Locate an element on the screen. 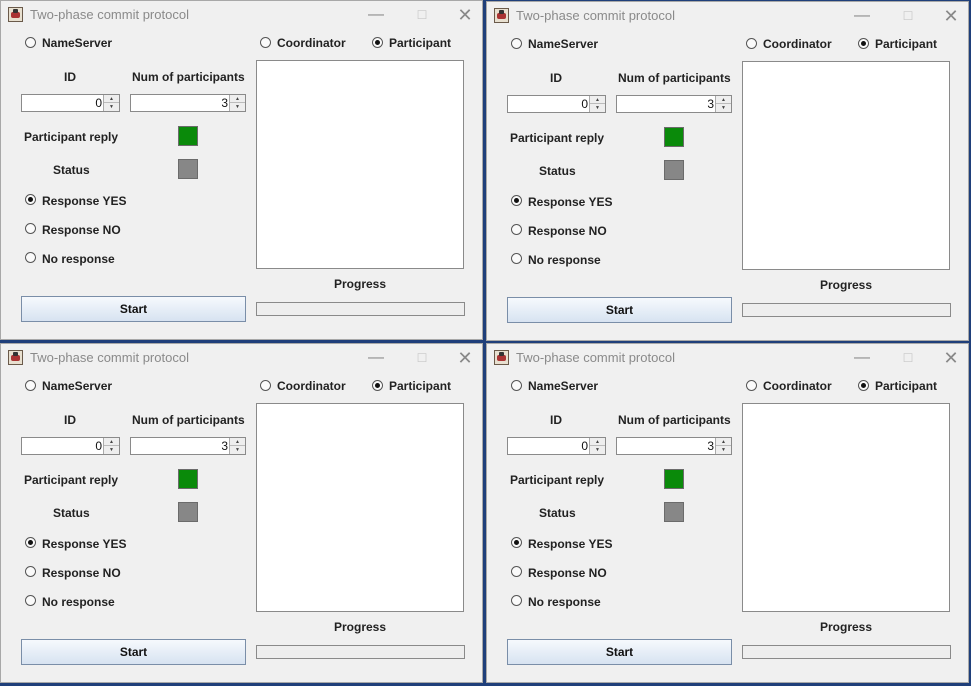 The height and width of the screenshot is (686, 971). progress-bar is located at coordinates (846, 652).